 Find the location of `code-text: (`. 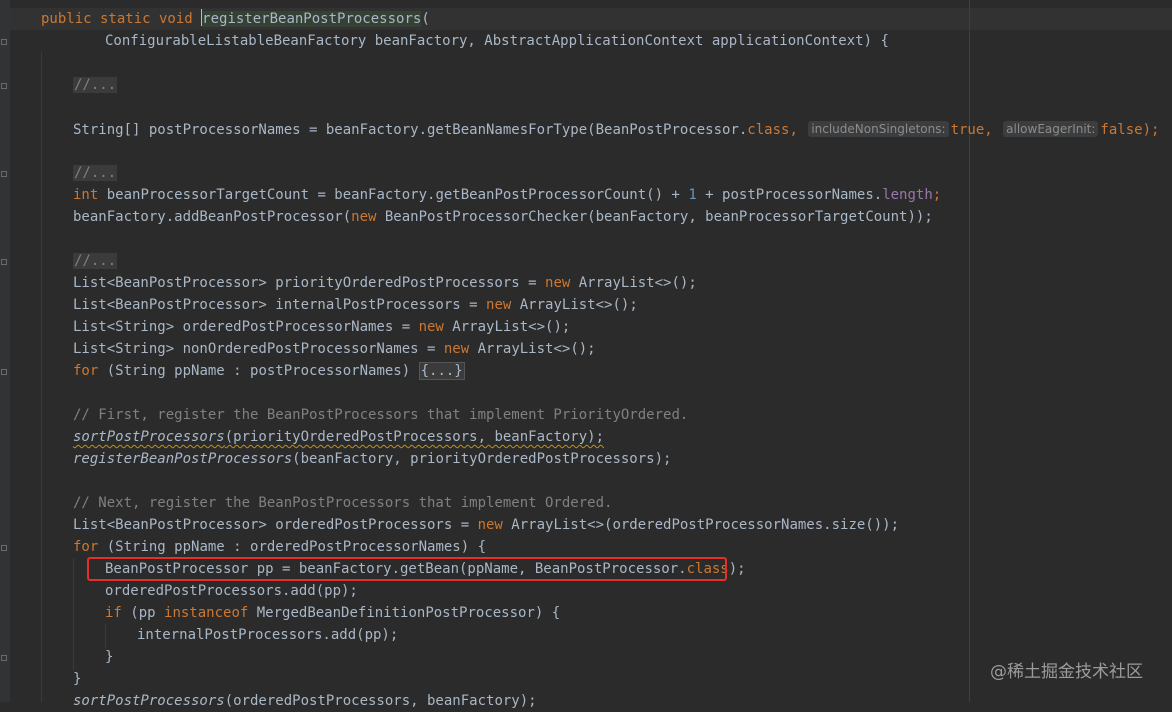

code-text: ( is located at coordinates (425, 19).